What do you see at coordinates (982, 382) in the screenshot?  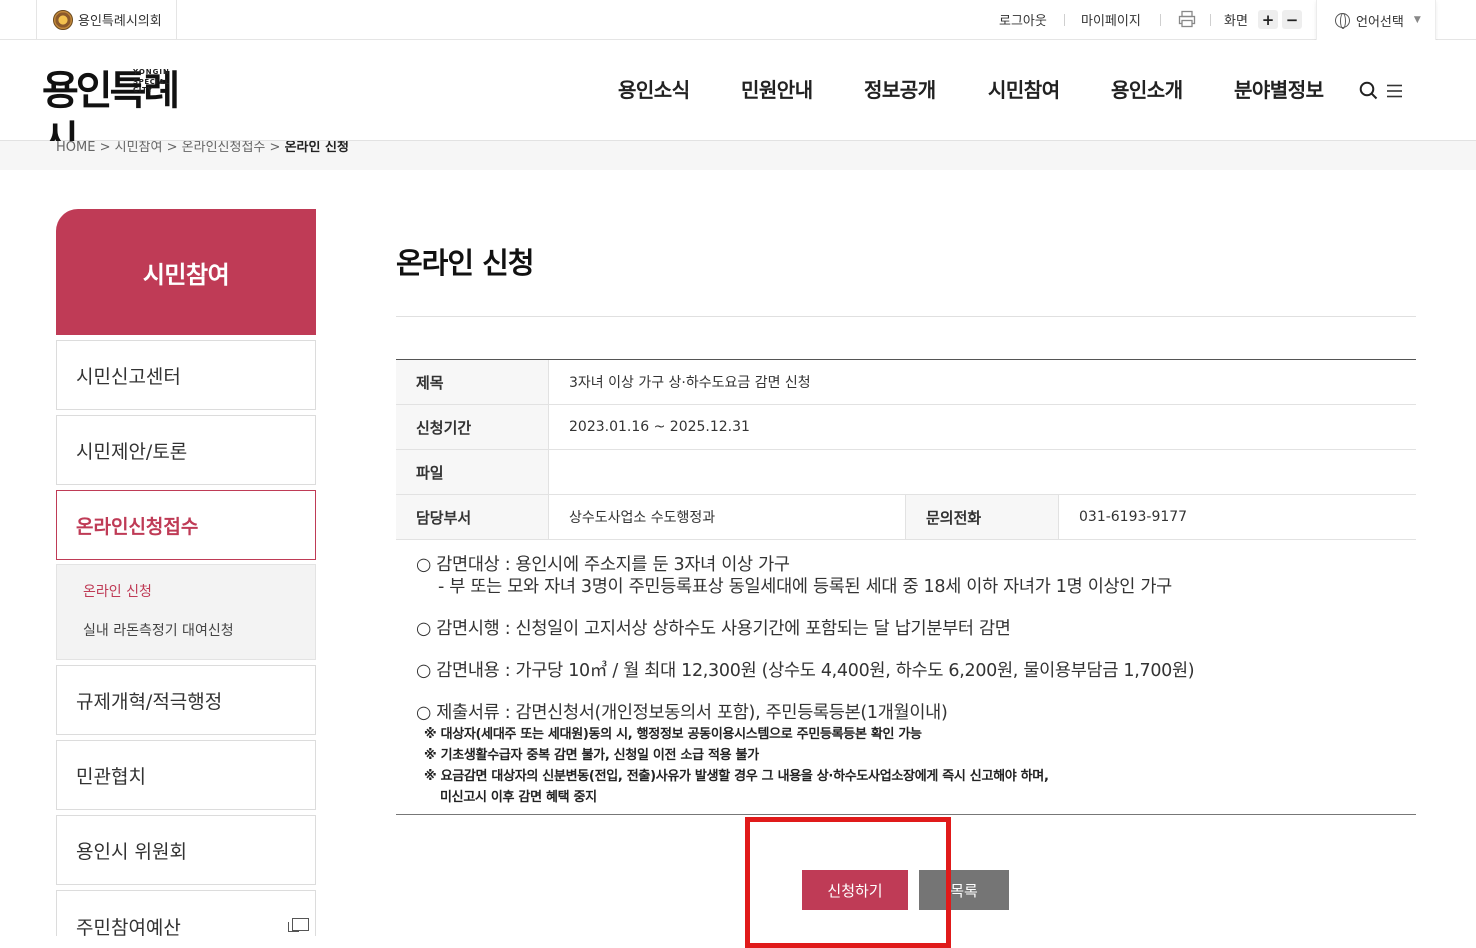 I see `table-cell-title: 3자녀 이상 가구 상·하수도요금 감면 신청` at bounding box center [982, 382].